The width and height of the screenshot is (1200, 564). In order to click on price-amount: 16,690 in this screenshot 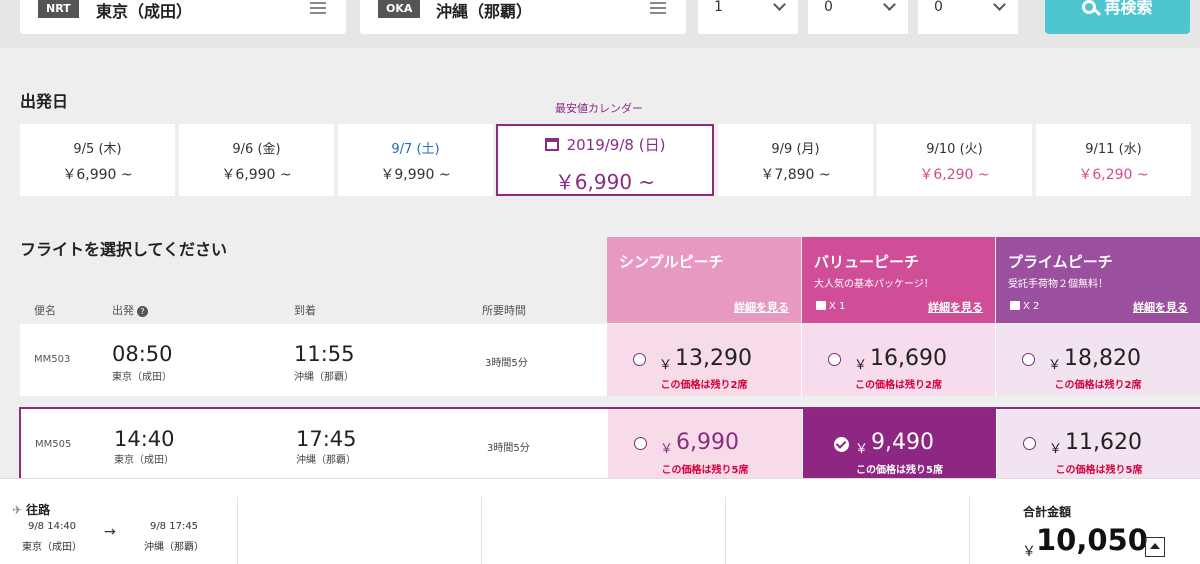, I will do `click(908, 358)`.